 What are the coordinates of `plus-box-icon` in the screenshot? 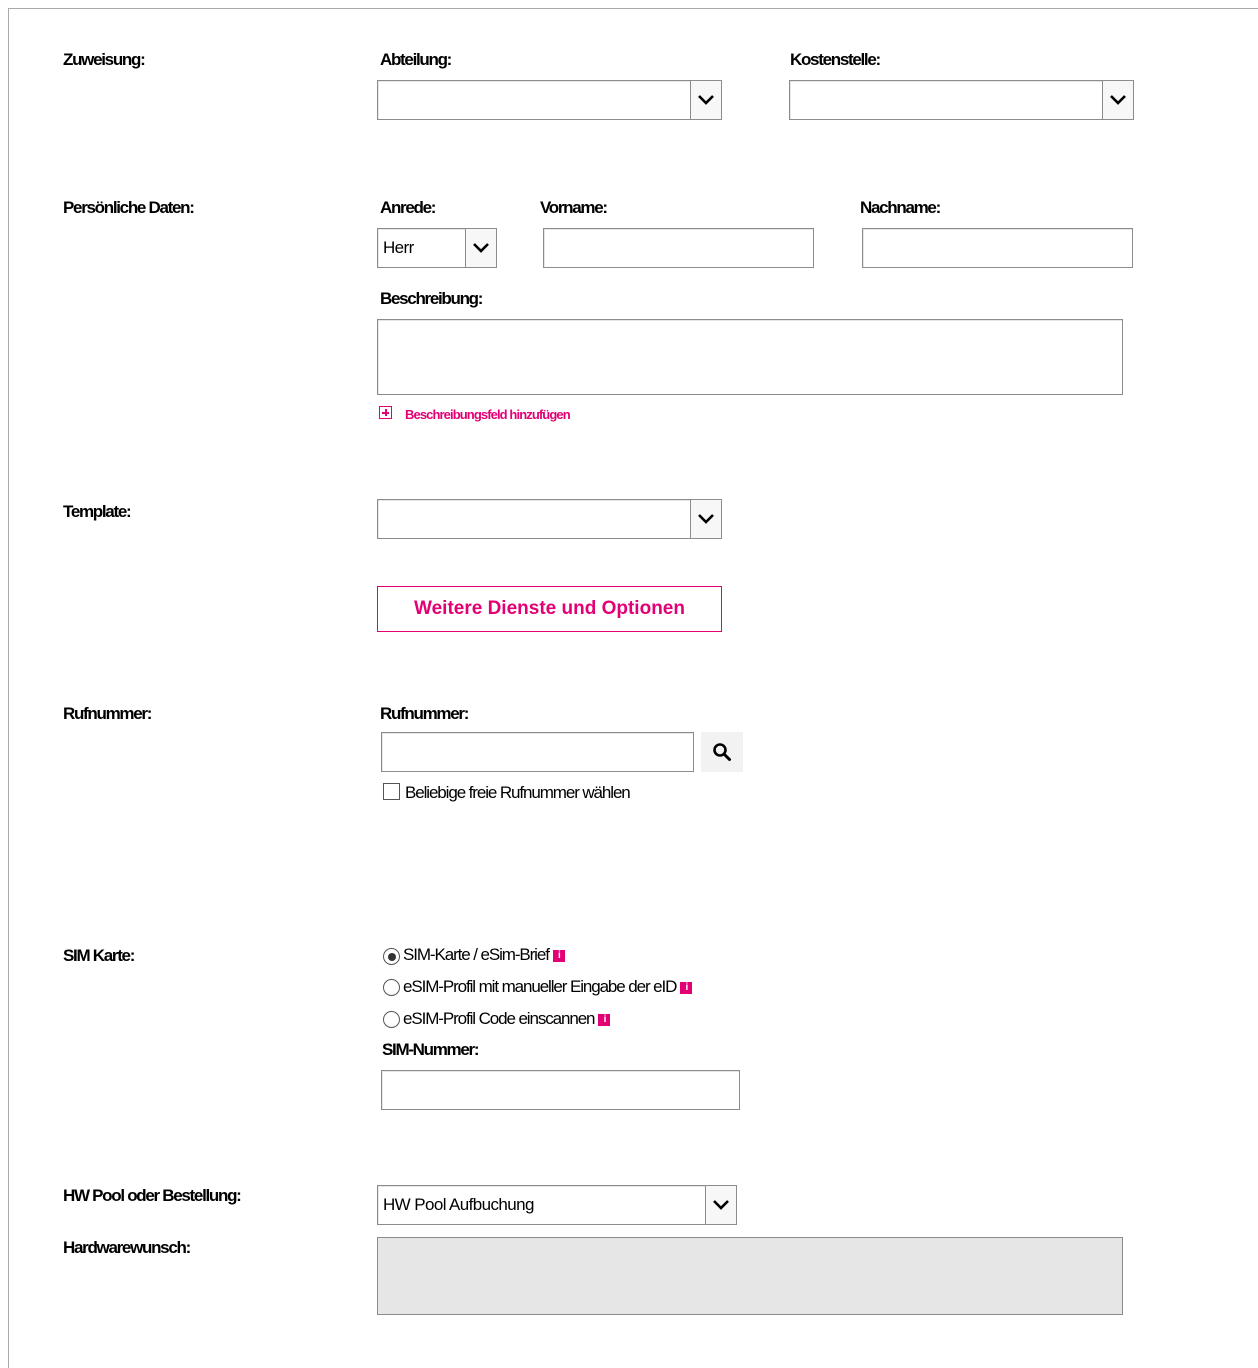 It's located at (385, 412).